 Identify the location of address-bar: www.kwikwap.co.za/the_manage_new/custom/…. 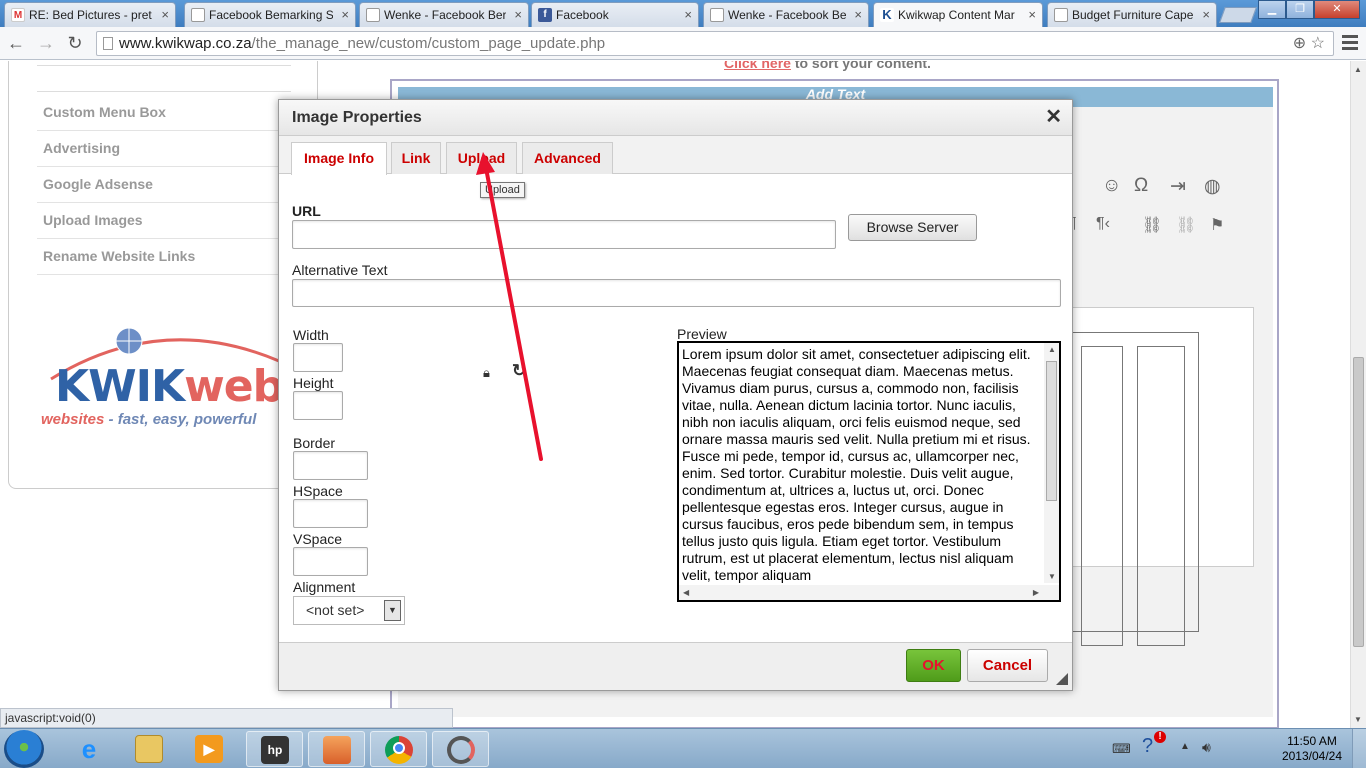
(715, 43).